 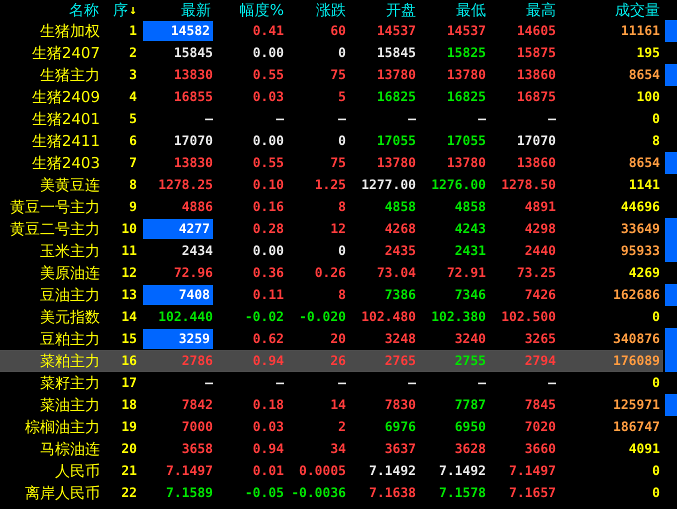 What do you see at coordinates (268, 97) in the screenshot?
I see `table-cell: 0.03` at bounding box center [268, 97].